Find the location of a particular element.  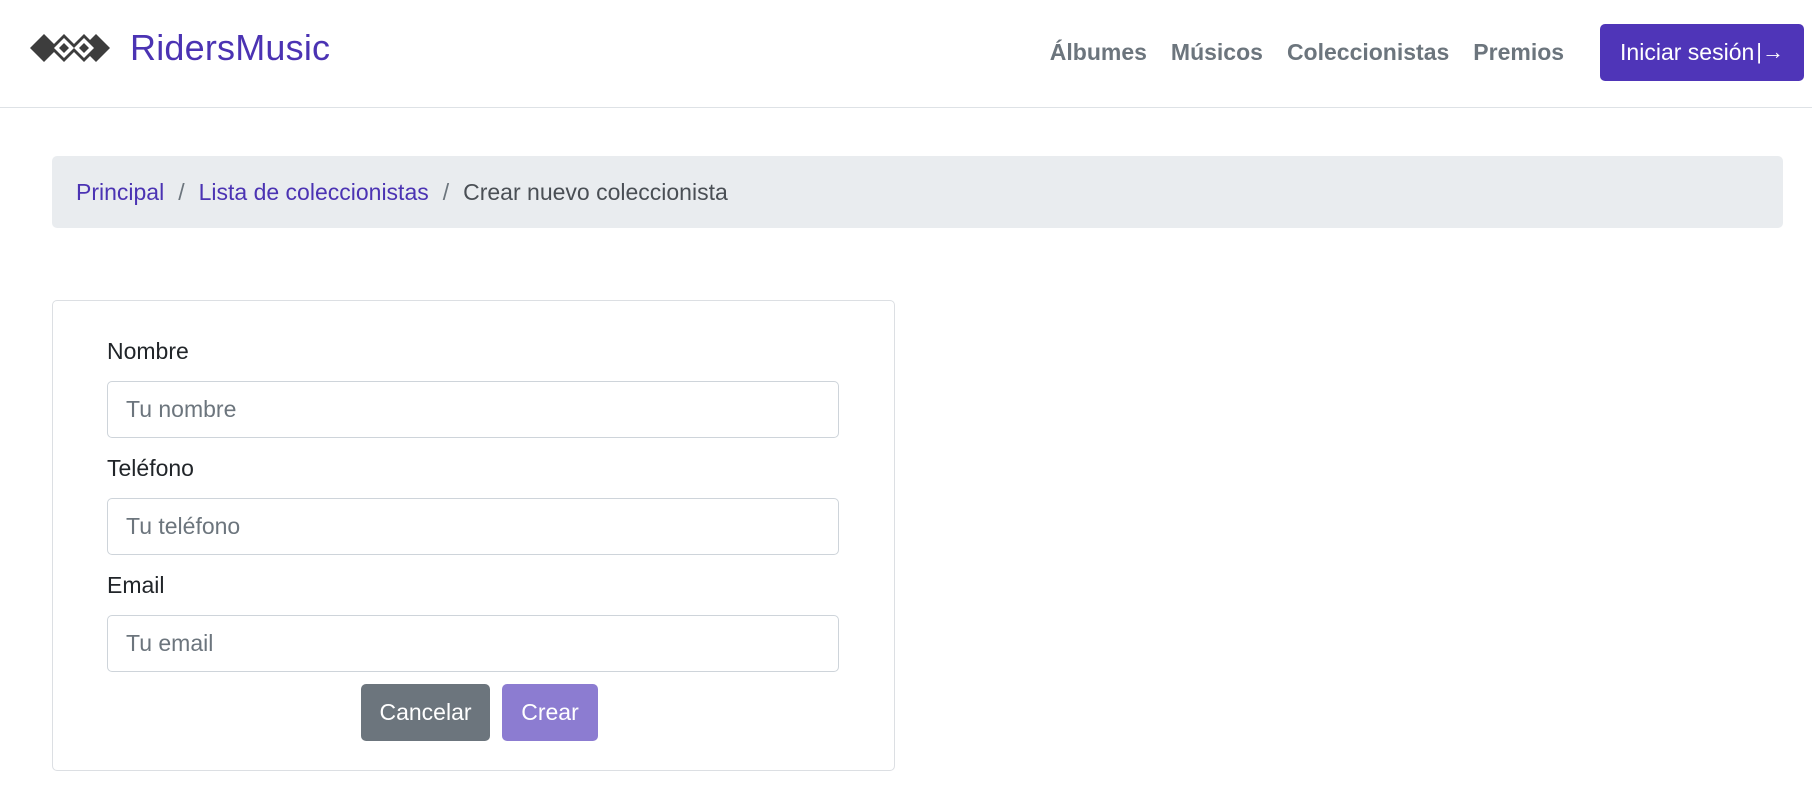

create-button: Crear is located at coordinates (550, 712).